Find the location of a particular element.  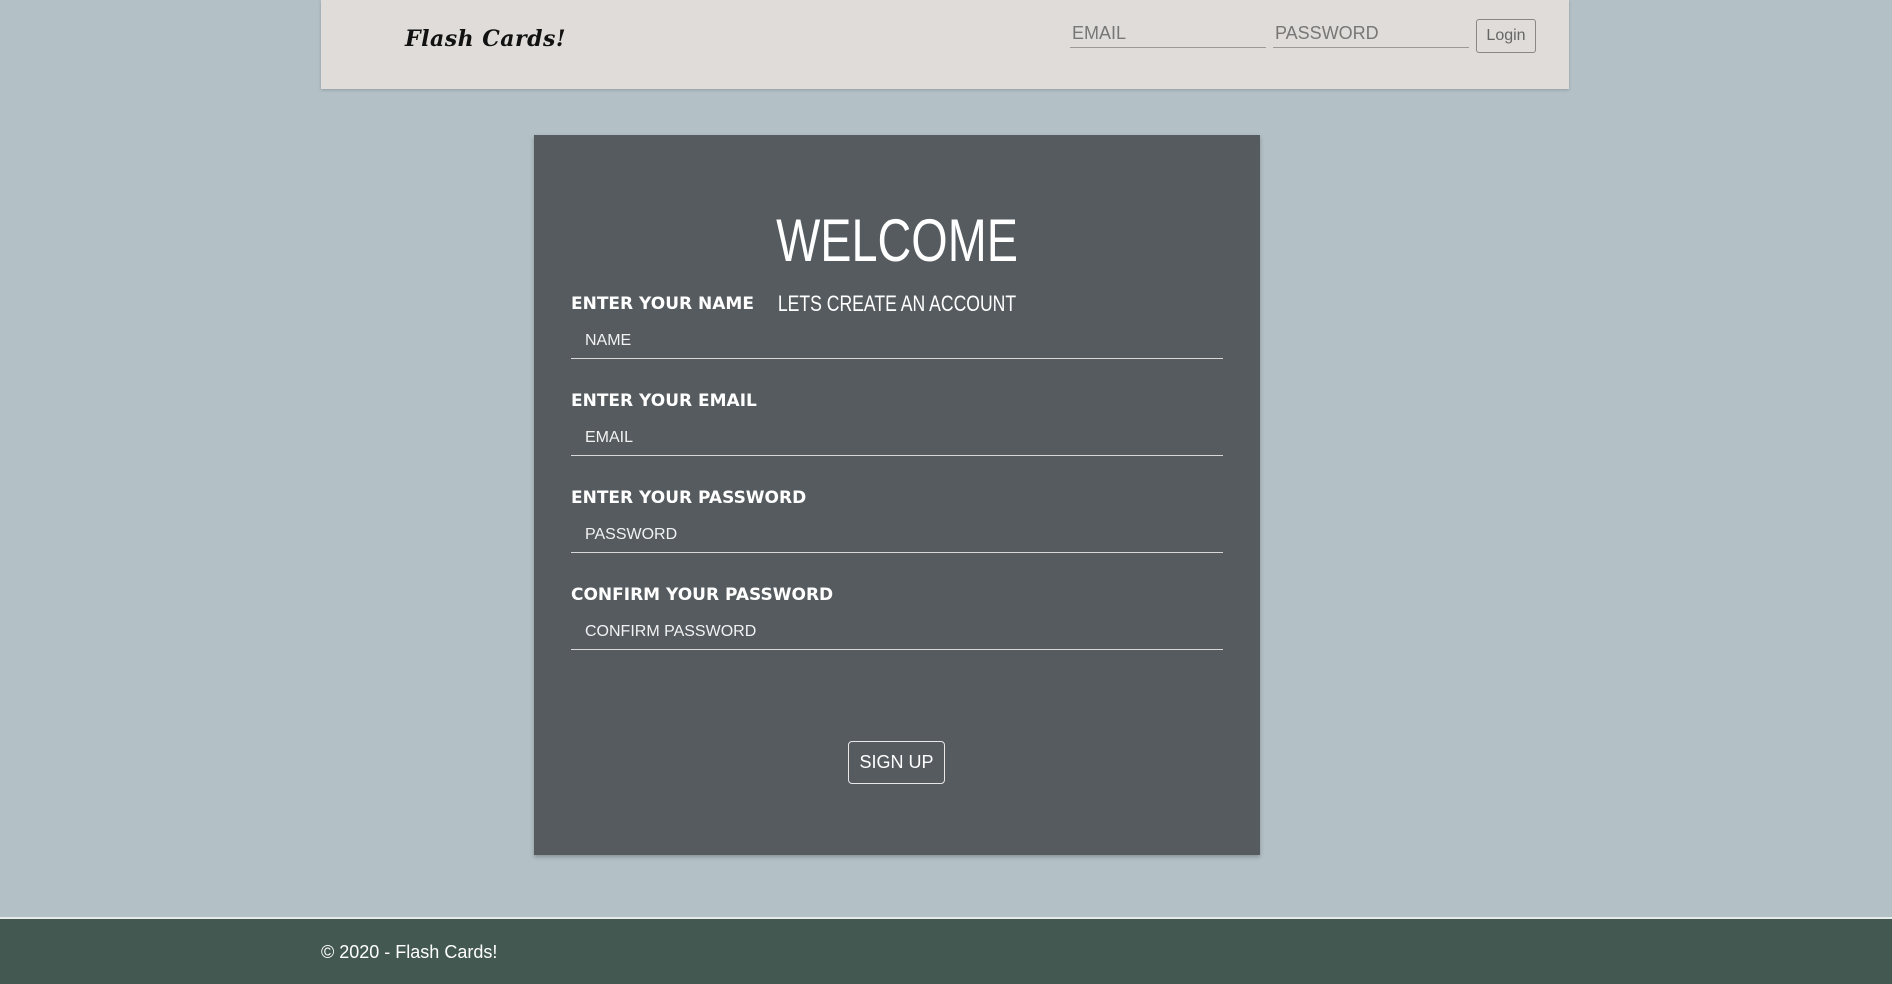

name-input is located at coordinates (897, 341).